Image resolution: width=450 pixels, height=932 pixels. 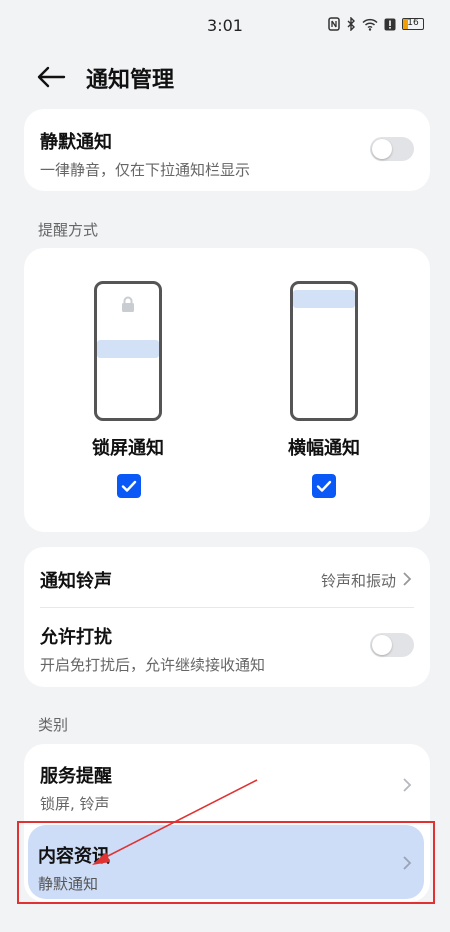 What do you see at coordinates (76, 142) in the screenshot?
I see `silent-notification-title: 静默通知` at bounding box center [76, 142].